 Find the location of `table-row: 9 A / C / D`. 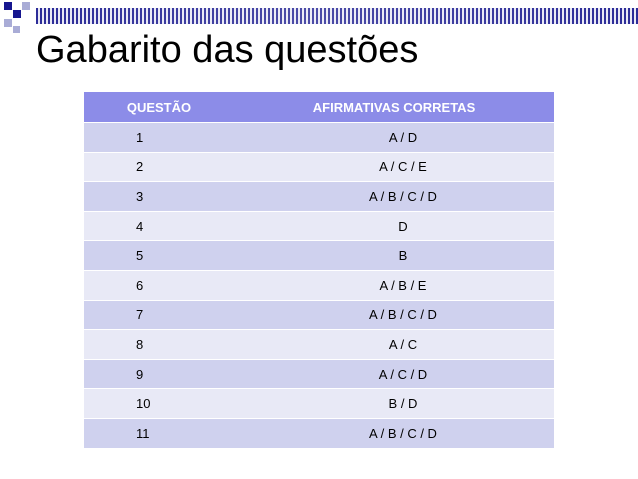

table-row: 9 A / C / D is located at coordinates (319, 374).